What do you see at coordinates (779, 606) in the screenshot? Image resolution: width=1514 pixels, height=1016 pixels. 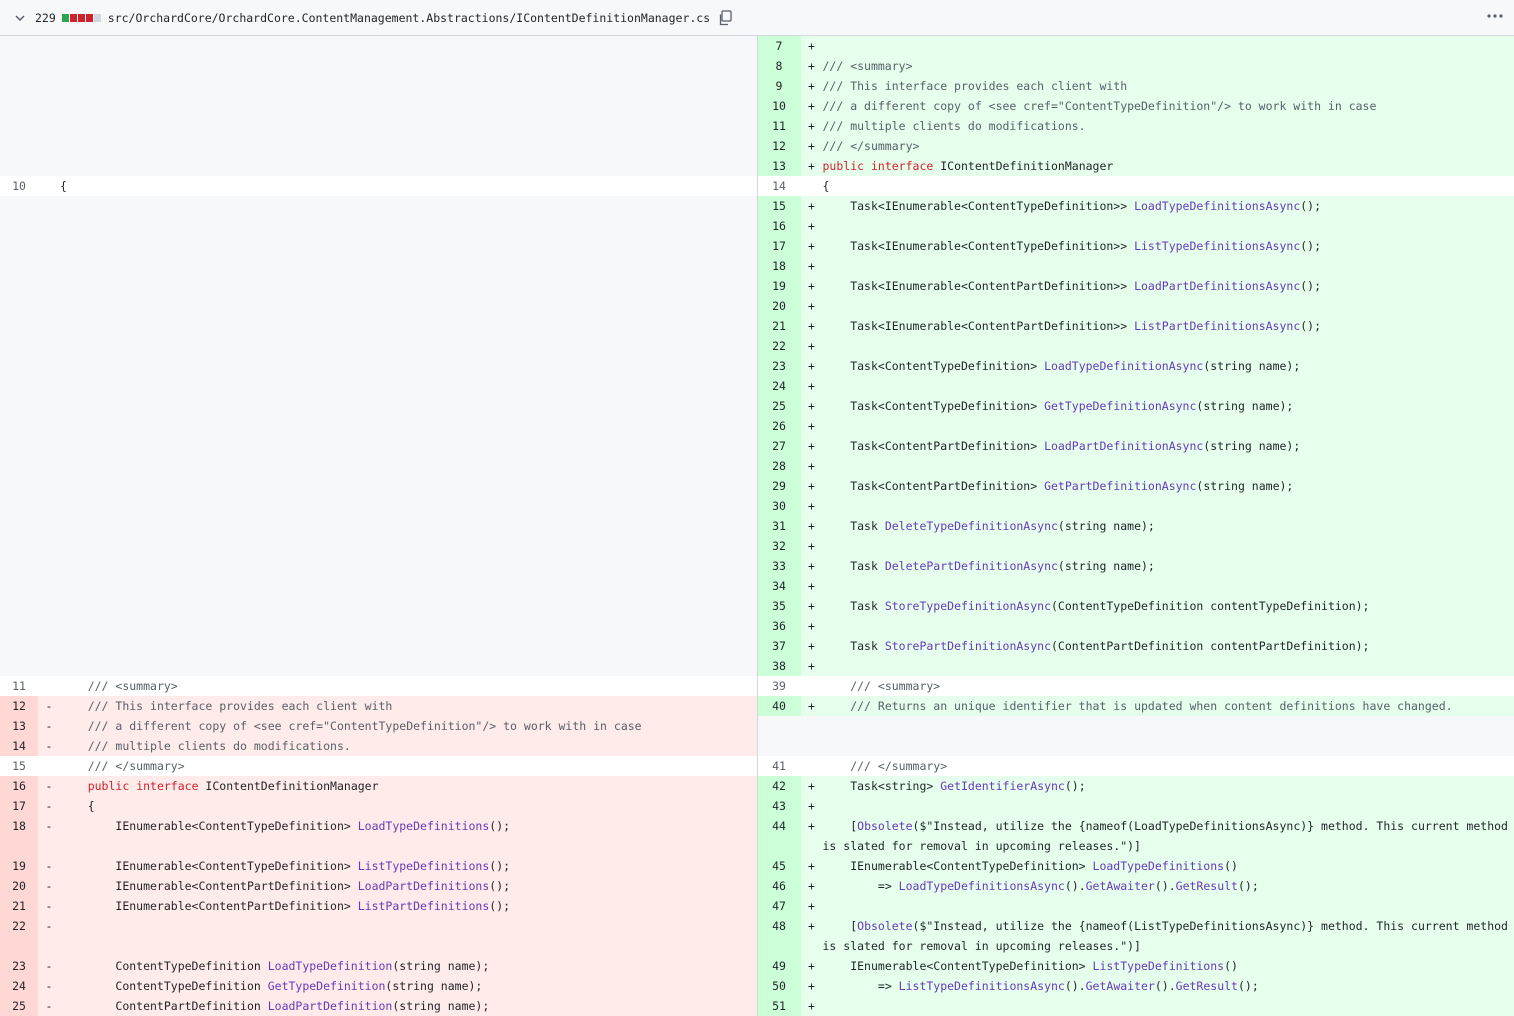 I see `line-number: 35` at bounding box center [779, 606].